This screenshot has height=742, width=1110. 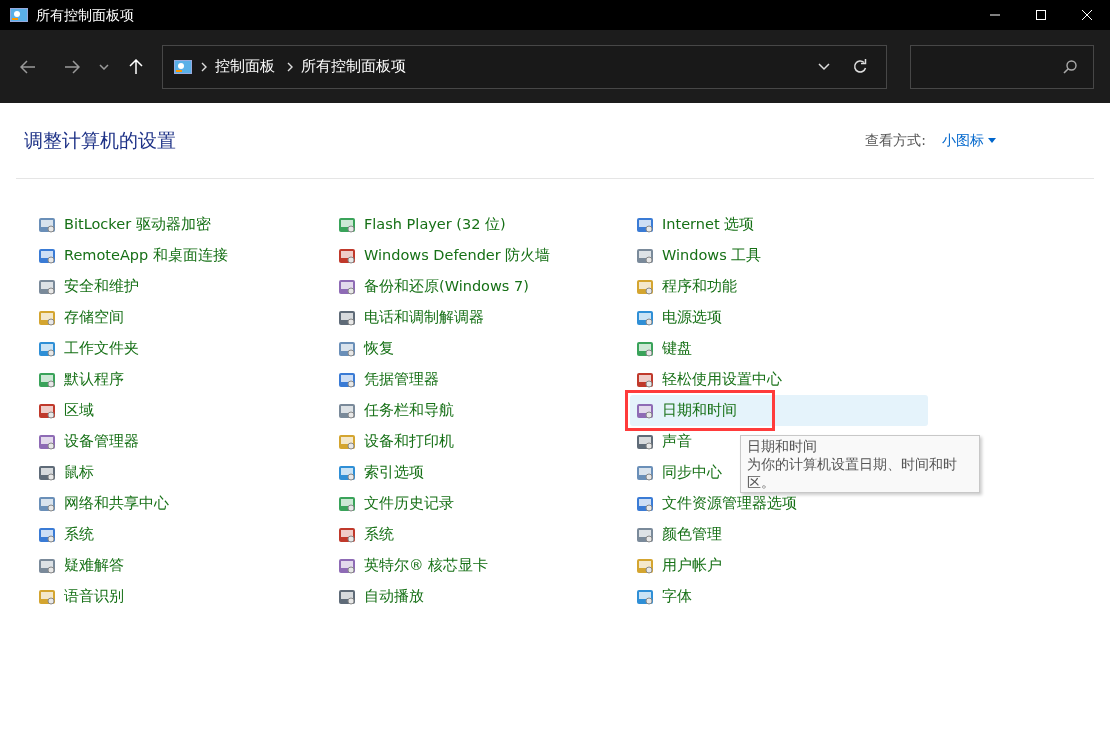 I want to click on up-arrow-icon, so click(x=136, y=66).